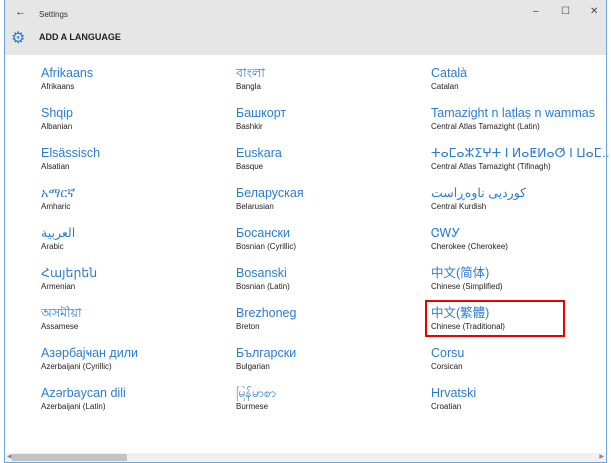  What do you see at coordinates (266, 246) in the screenshot?
I see `language-english-name: Bosnian (Cyrillic)` at bounding box center [266, 246].